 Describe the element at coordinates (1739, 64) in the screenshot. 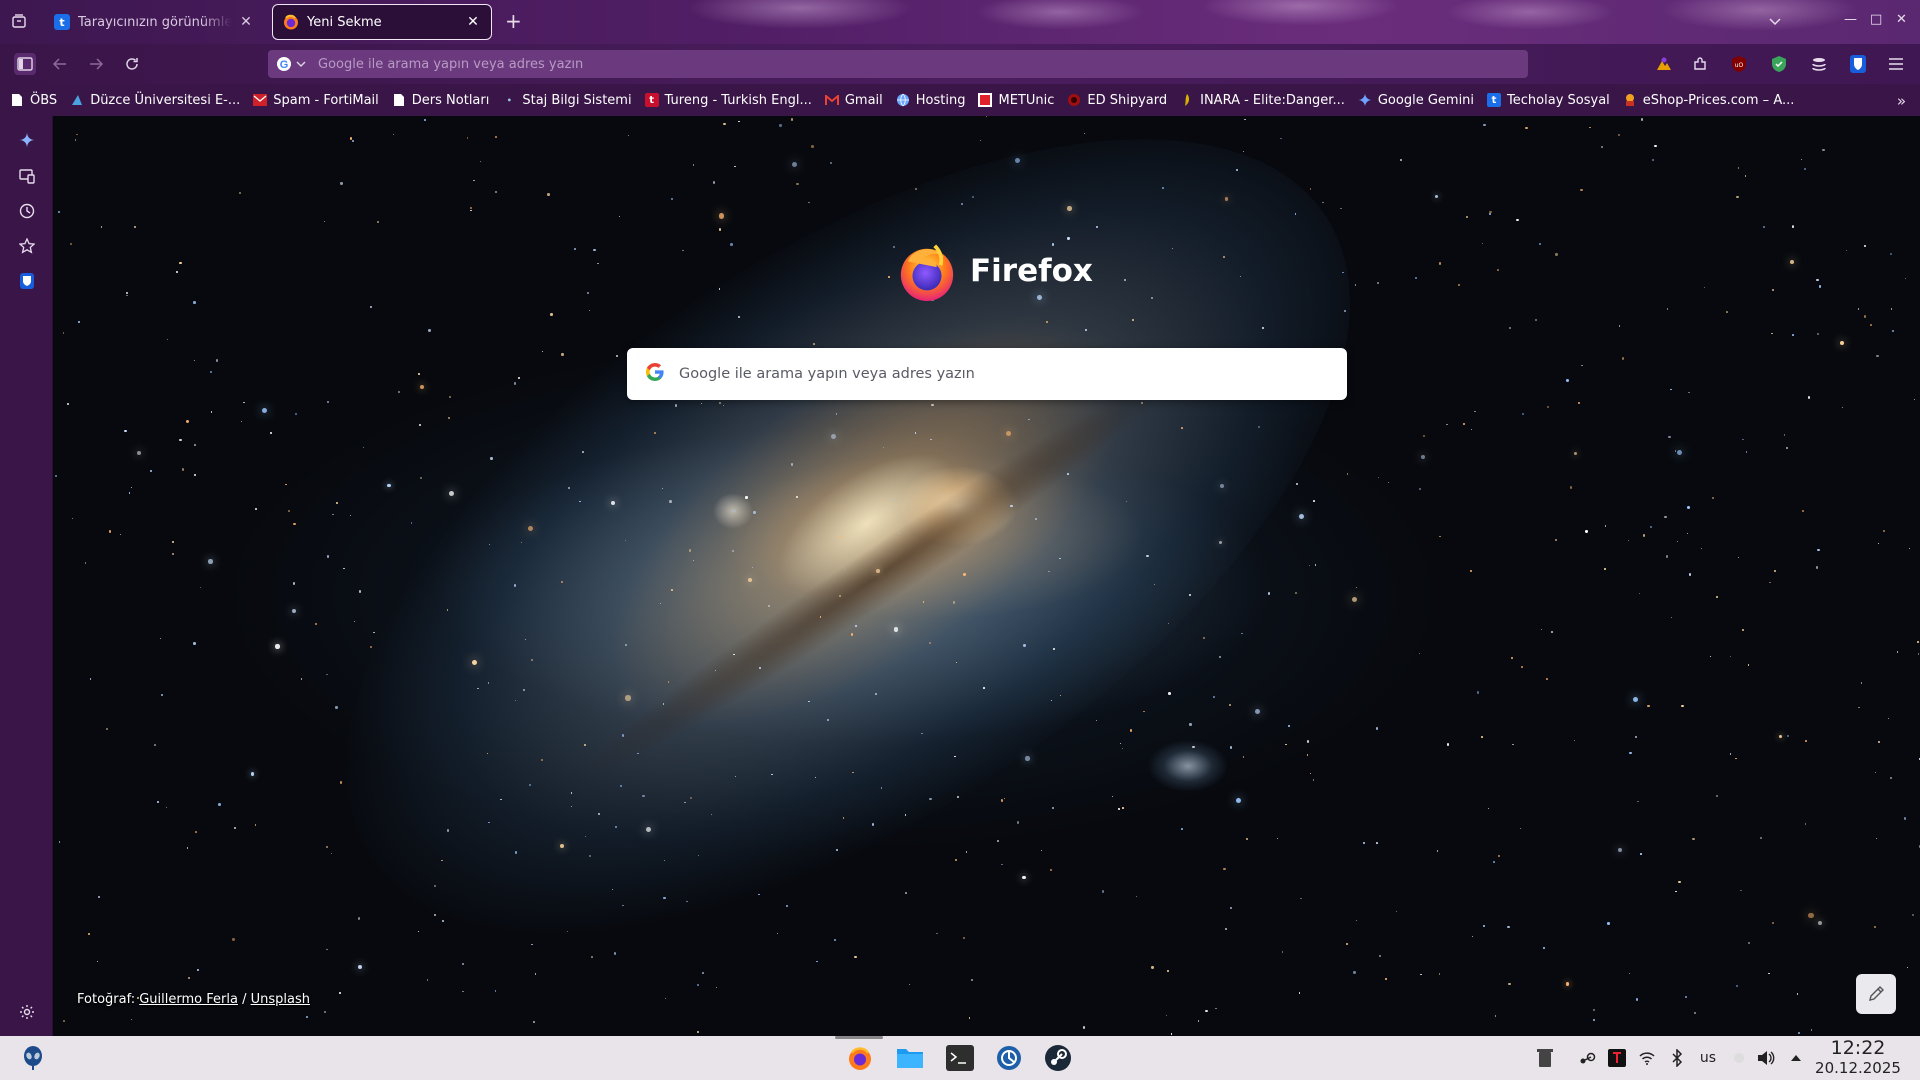

I see `ublock-origin-icon: uO` at that location.